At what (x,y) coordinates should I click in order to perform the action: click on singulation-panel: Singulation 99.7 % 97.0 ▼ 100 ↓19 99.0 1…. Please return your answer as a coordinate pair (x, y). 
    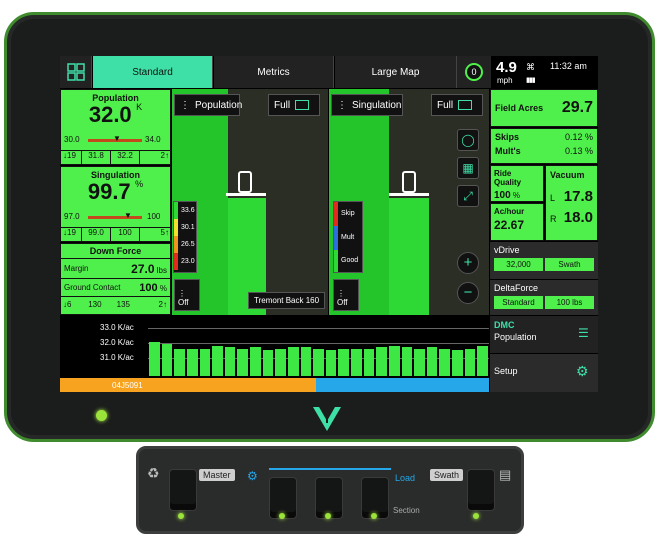
    Looking at the image, I should click on (116, 204).